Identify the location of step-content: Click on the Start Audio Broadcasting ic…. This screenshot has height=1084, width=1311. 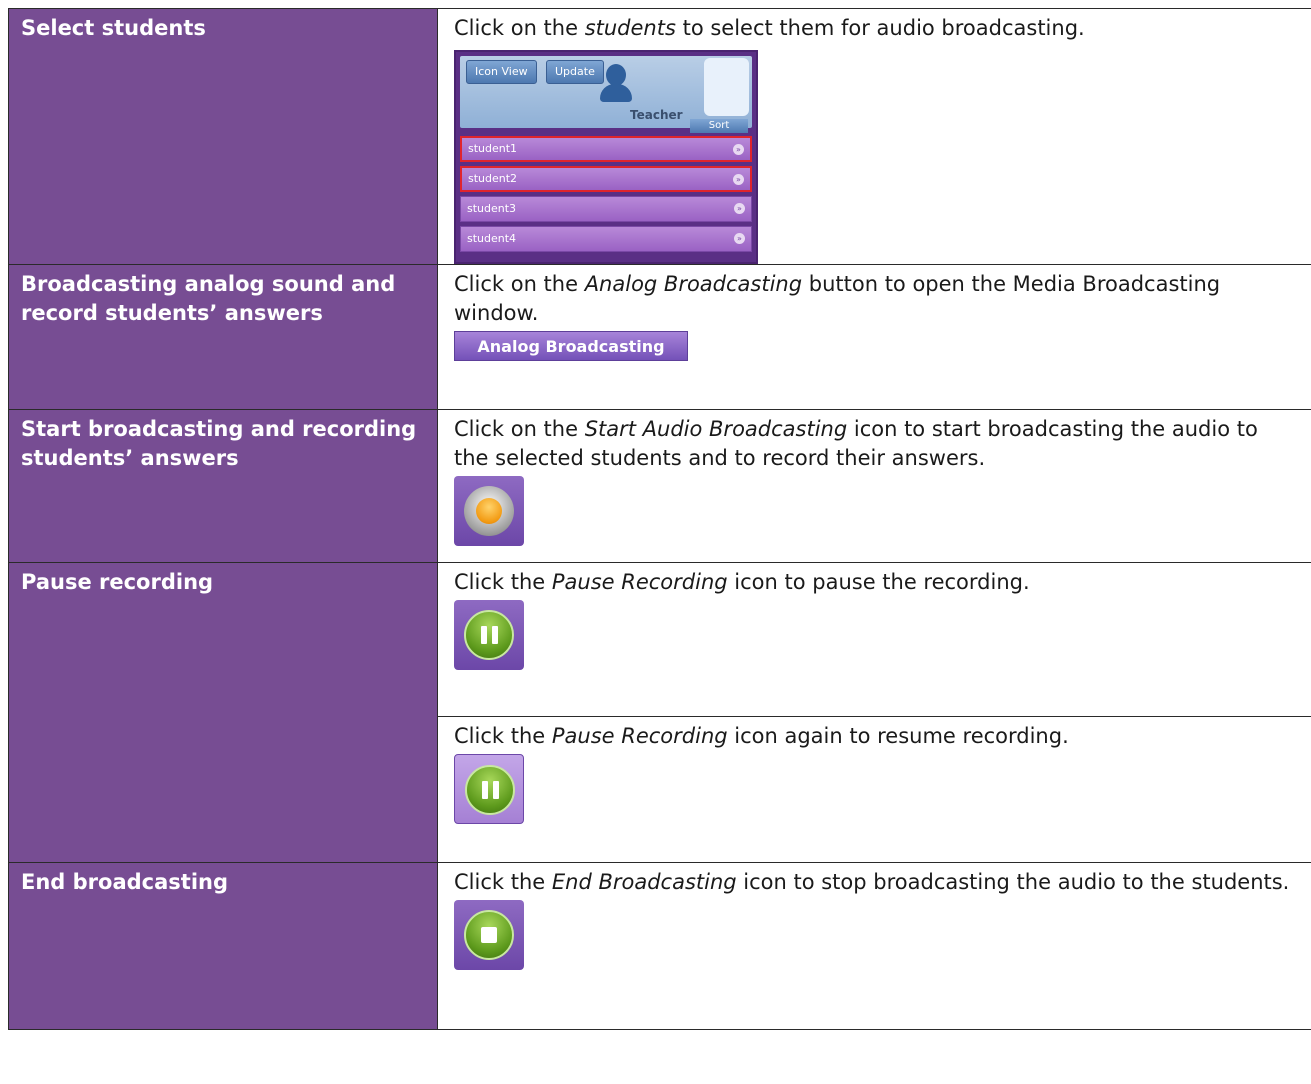
(874, 486).